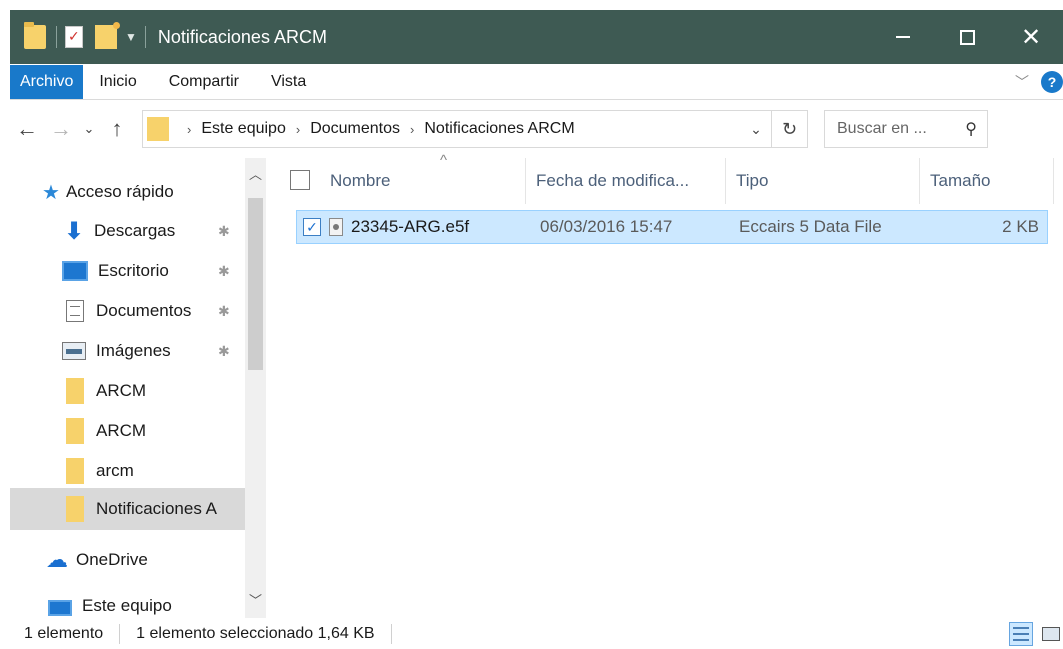 The height and width of the screenshot is (649, 1063). What do you see at coordinates (1031, 37) in the screenshot?
I see `close-button: ✕` at bounding box center [1031, 37].